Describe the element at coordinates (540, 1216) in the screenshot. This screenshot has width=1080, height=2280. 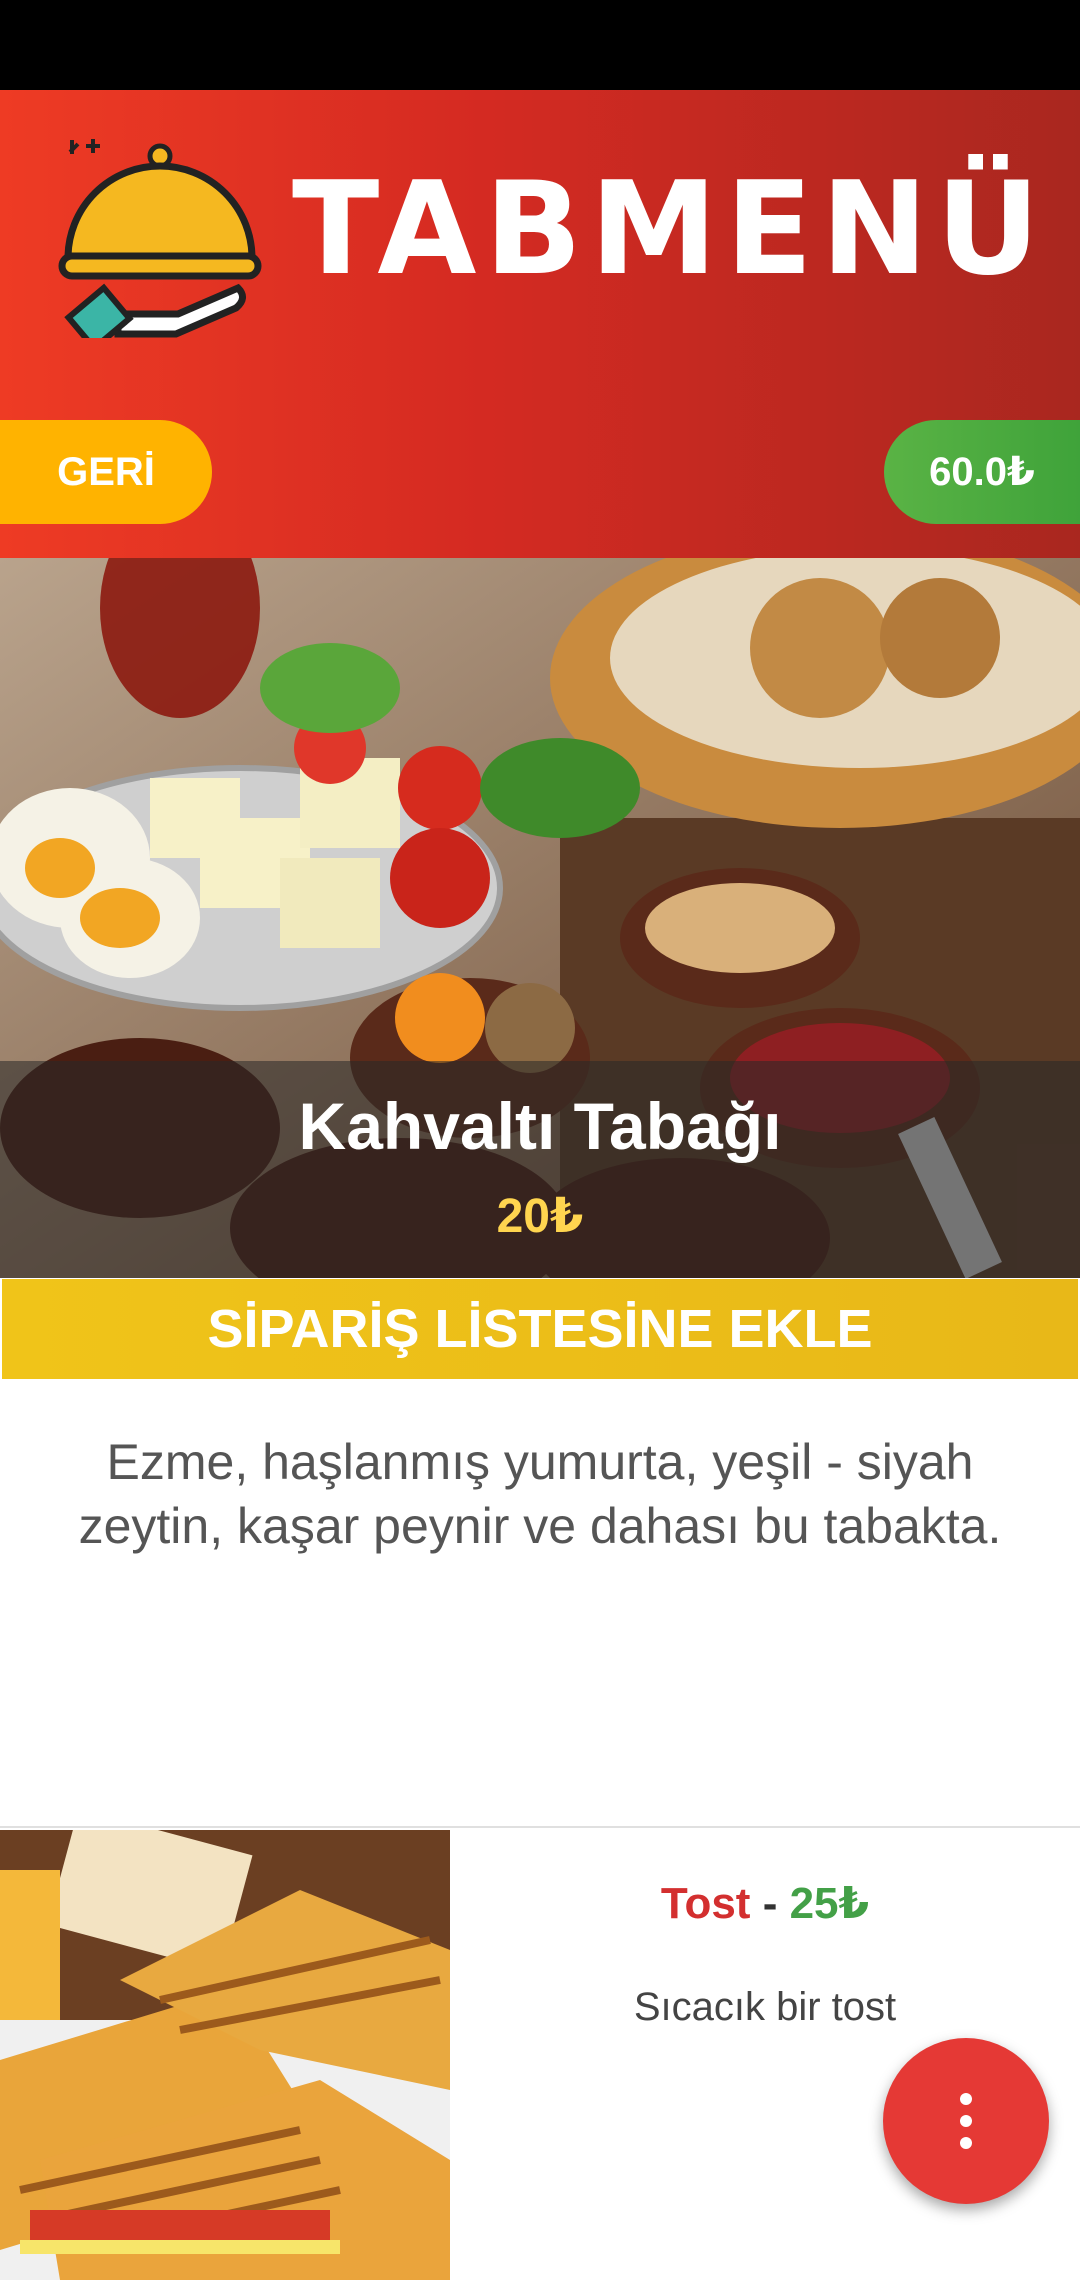
I see `featured-item-price: 20₺` at that location.